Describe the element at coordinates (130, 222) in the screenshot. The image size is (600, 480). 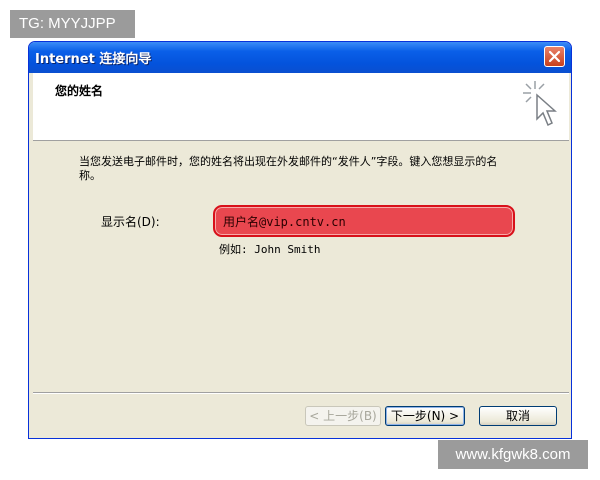
I see `display-name-label: 显示名(D):` at that location.